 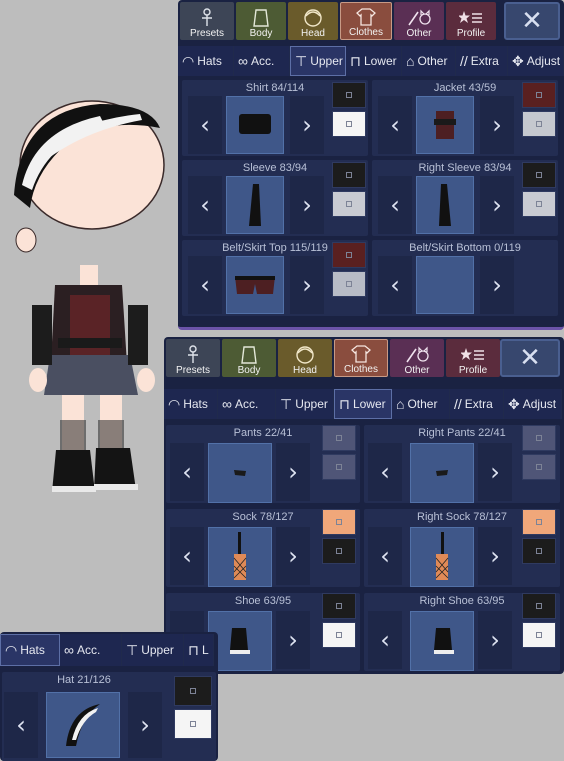 I want to click on star-list-icon, so click(x=473, y=355).